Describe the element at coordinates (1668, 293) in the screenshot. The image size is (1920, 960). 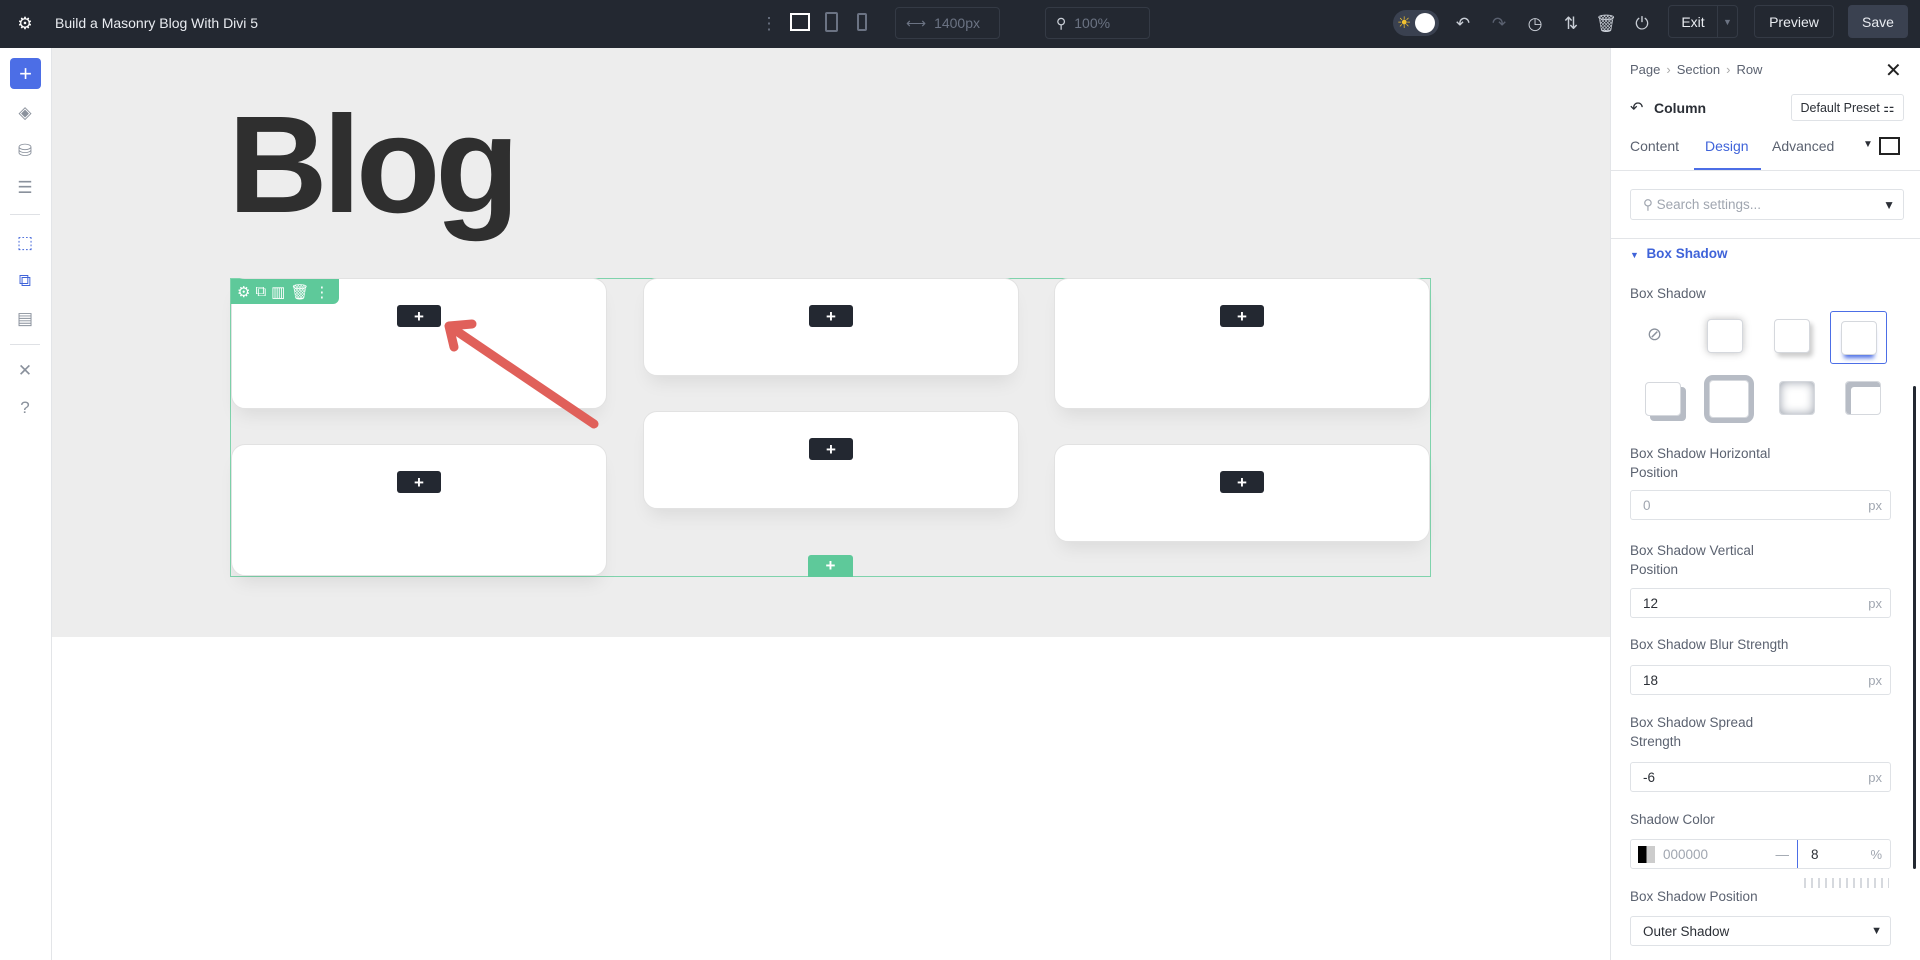
I see `box-shadow-label: Box Shadow` at that location.